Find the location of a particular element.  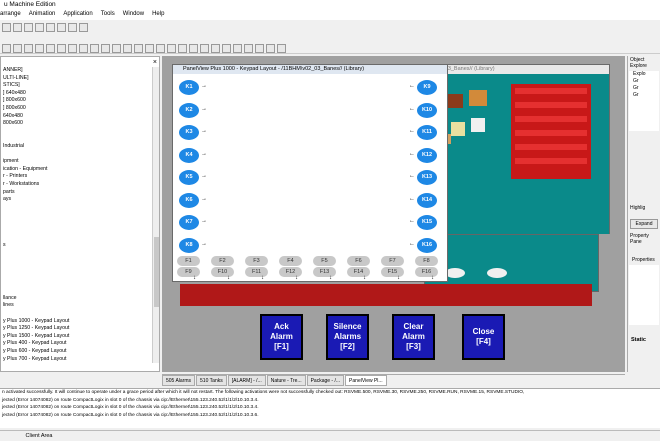

cut-icon is located at coordinates (39, 27).